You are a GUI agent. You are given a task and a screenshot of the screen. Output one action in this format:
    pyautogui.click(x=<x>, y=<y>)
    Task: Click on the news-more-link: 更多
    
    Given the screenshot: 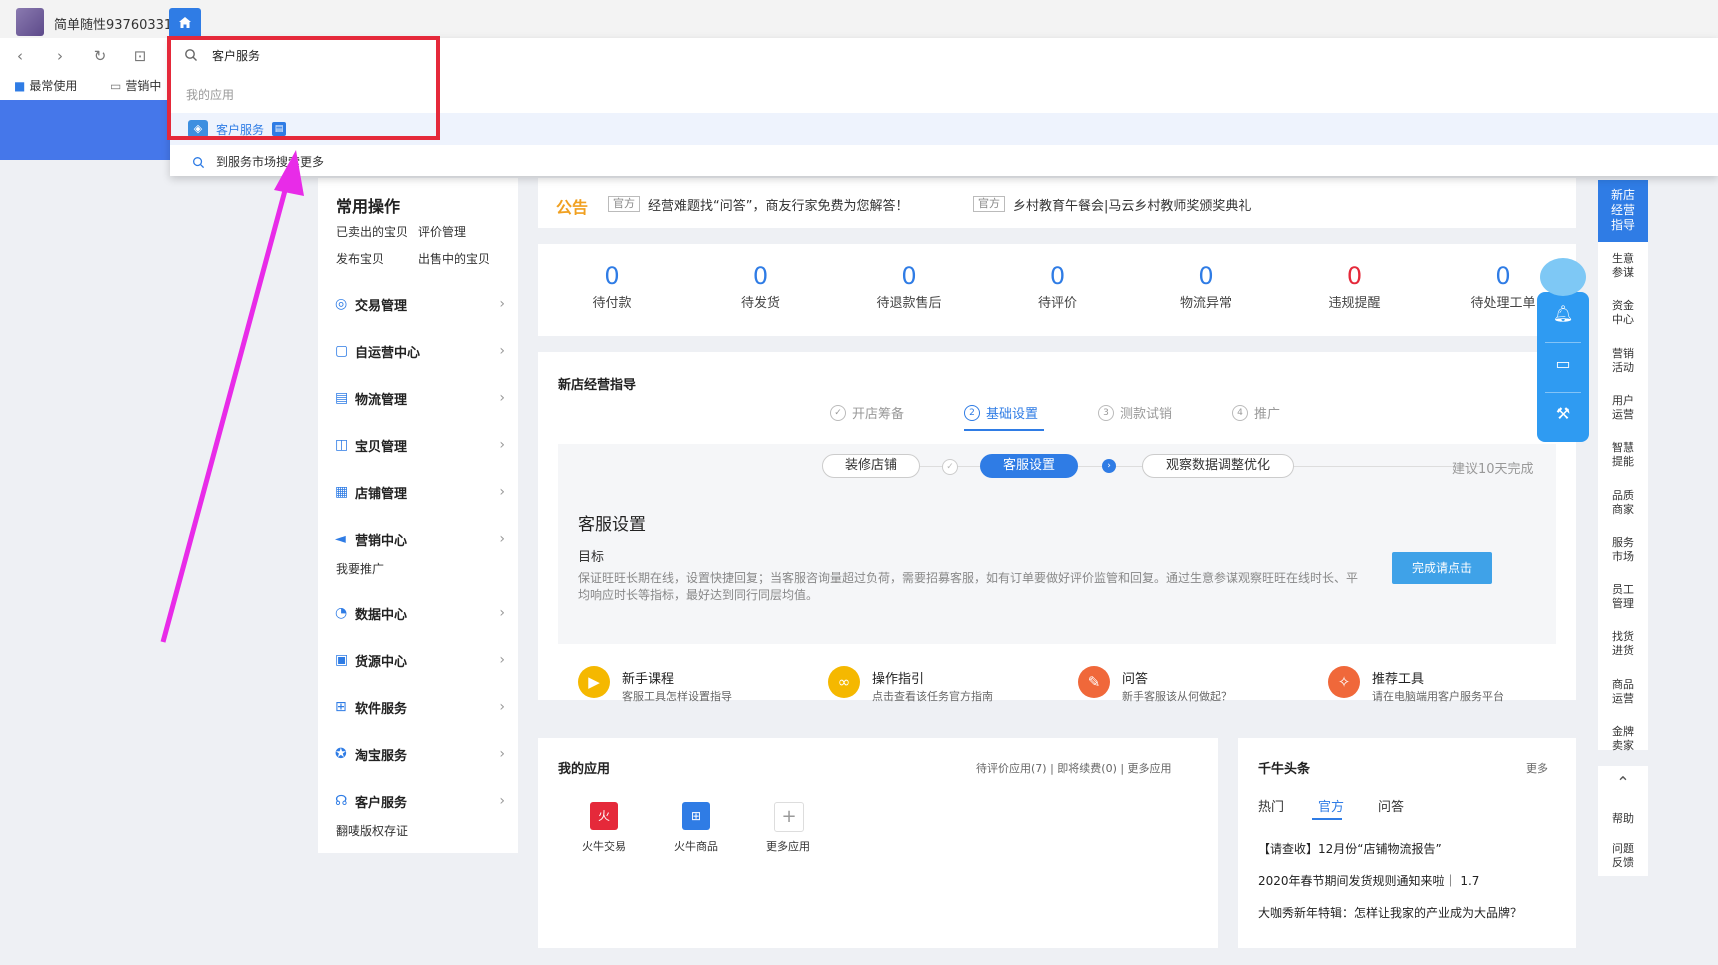 What is the action you would take?
    pyautogui.click(x=1537, y=768)
    